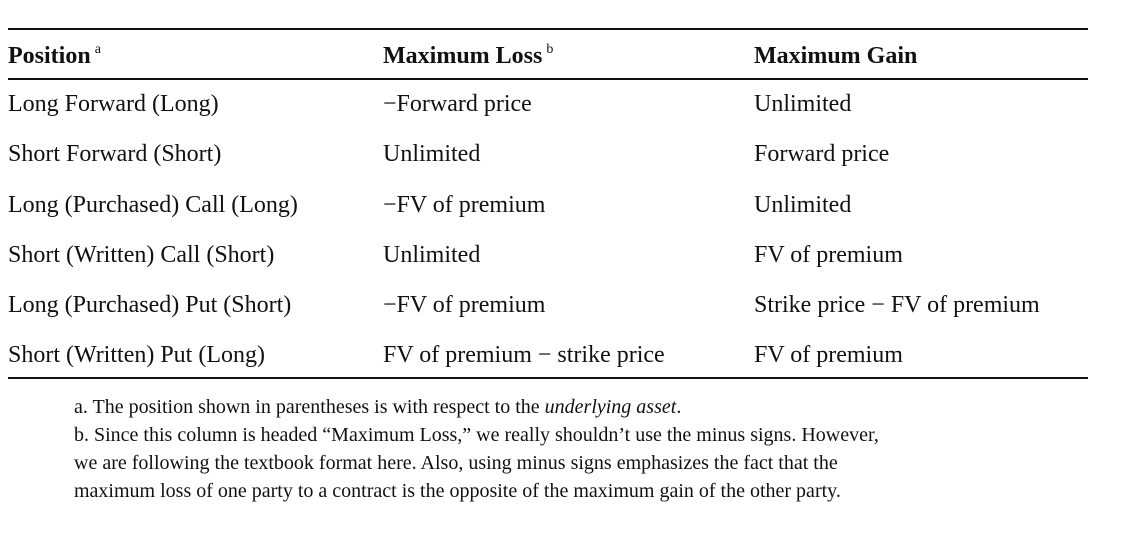 This screenshot has width=1127, height=535. Describe the element at coordinates (136, 355) in the screenshot. I see `cell-position: Short (Written) Put (Long)` at that location.